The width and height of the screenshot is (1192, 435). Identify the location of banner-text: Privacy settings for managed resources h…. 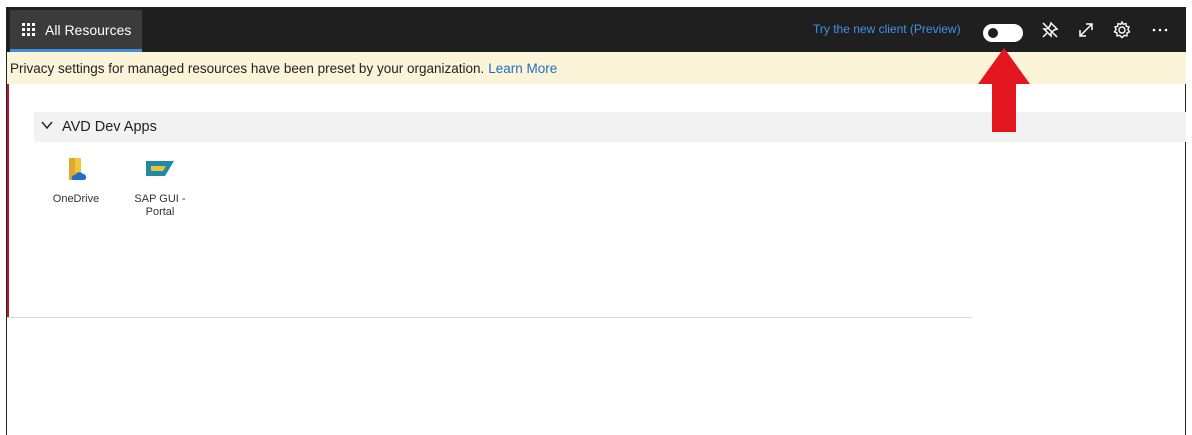
(247, 68).